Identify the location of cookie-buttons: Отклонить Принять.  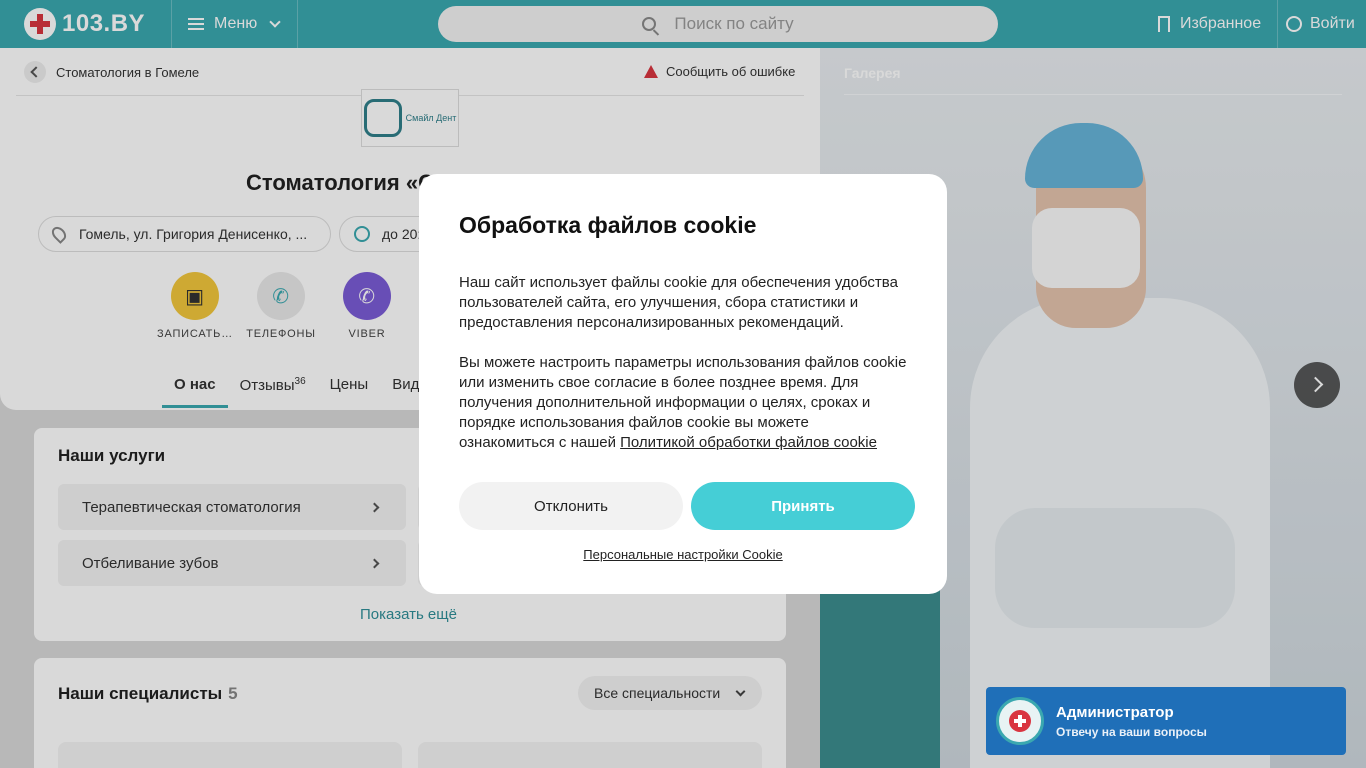
(687, 506).